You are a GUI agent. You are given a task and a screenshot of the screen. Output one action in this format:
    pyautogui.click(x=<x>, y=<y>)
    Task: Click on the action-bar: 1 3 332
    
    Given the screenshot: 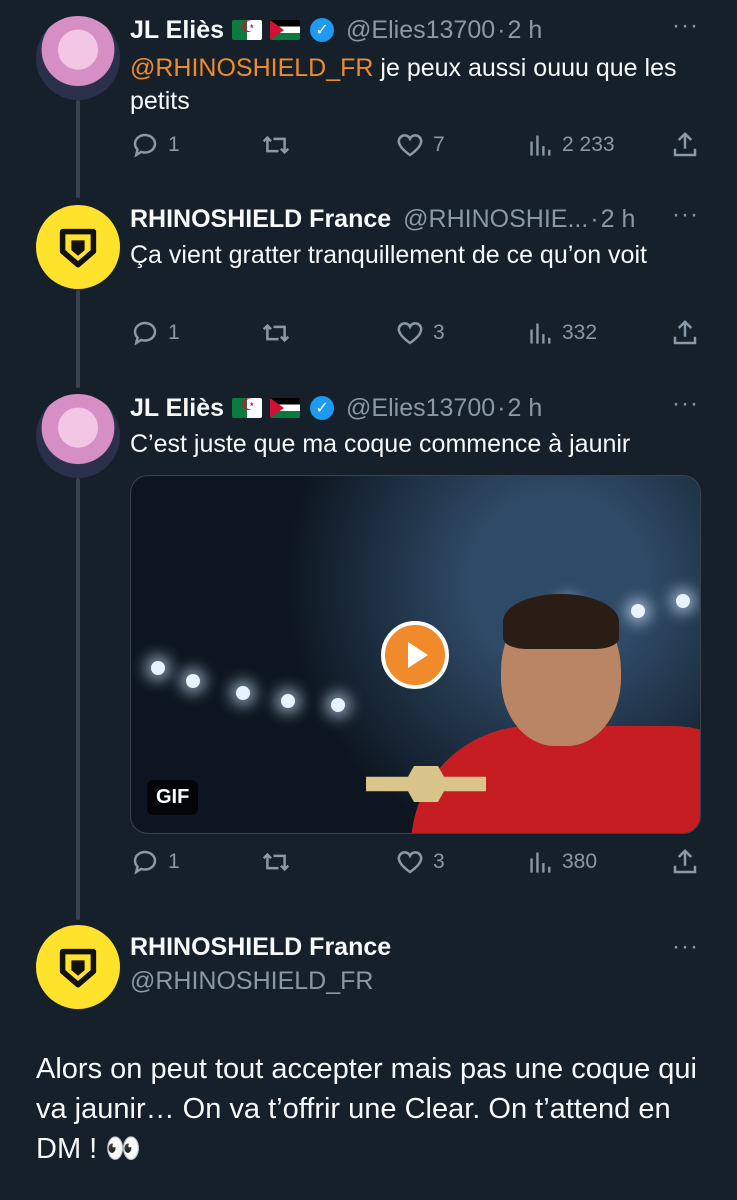 What is the action you would take?
    pyautogui.click(x=415, y=335)
    